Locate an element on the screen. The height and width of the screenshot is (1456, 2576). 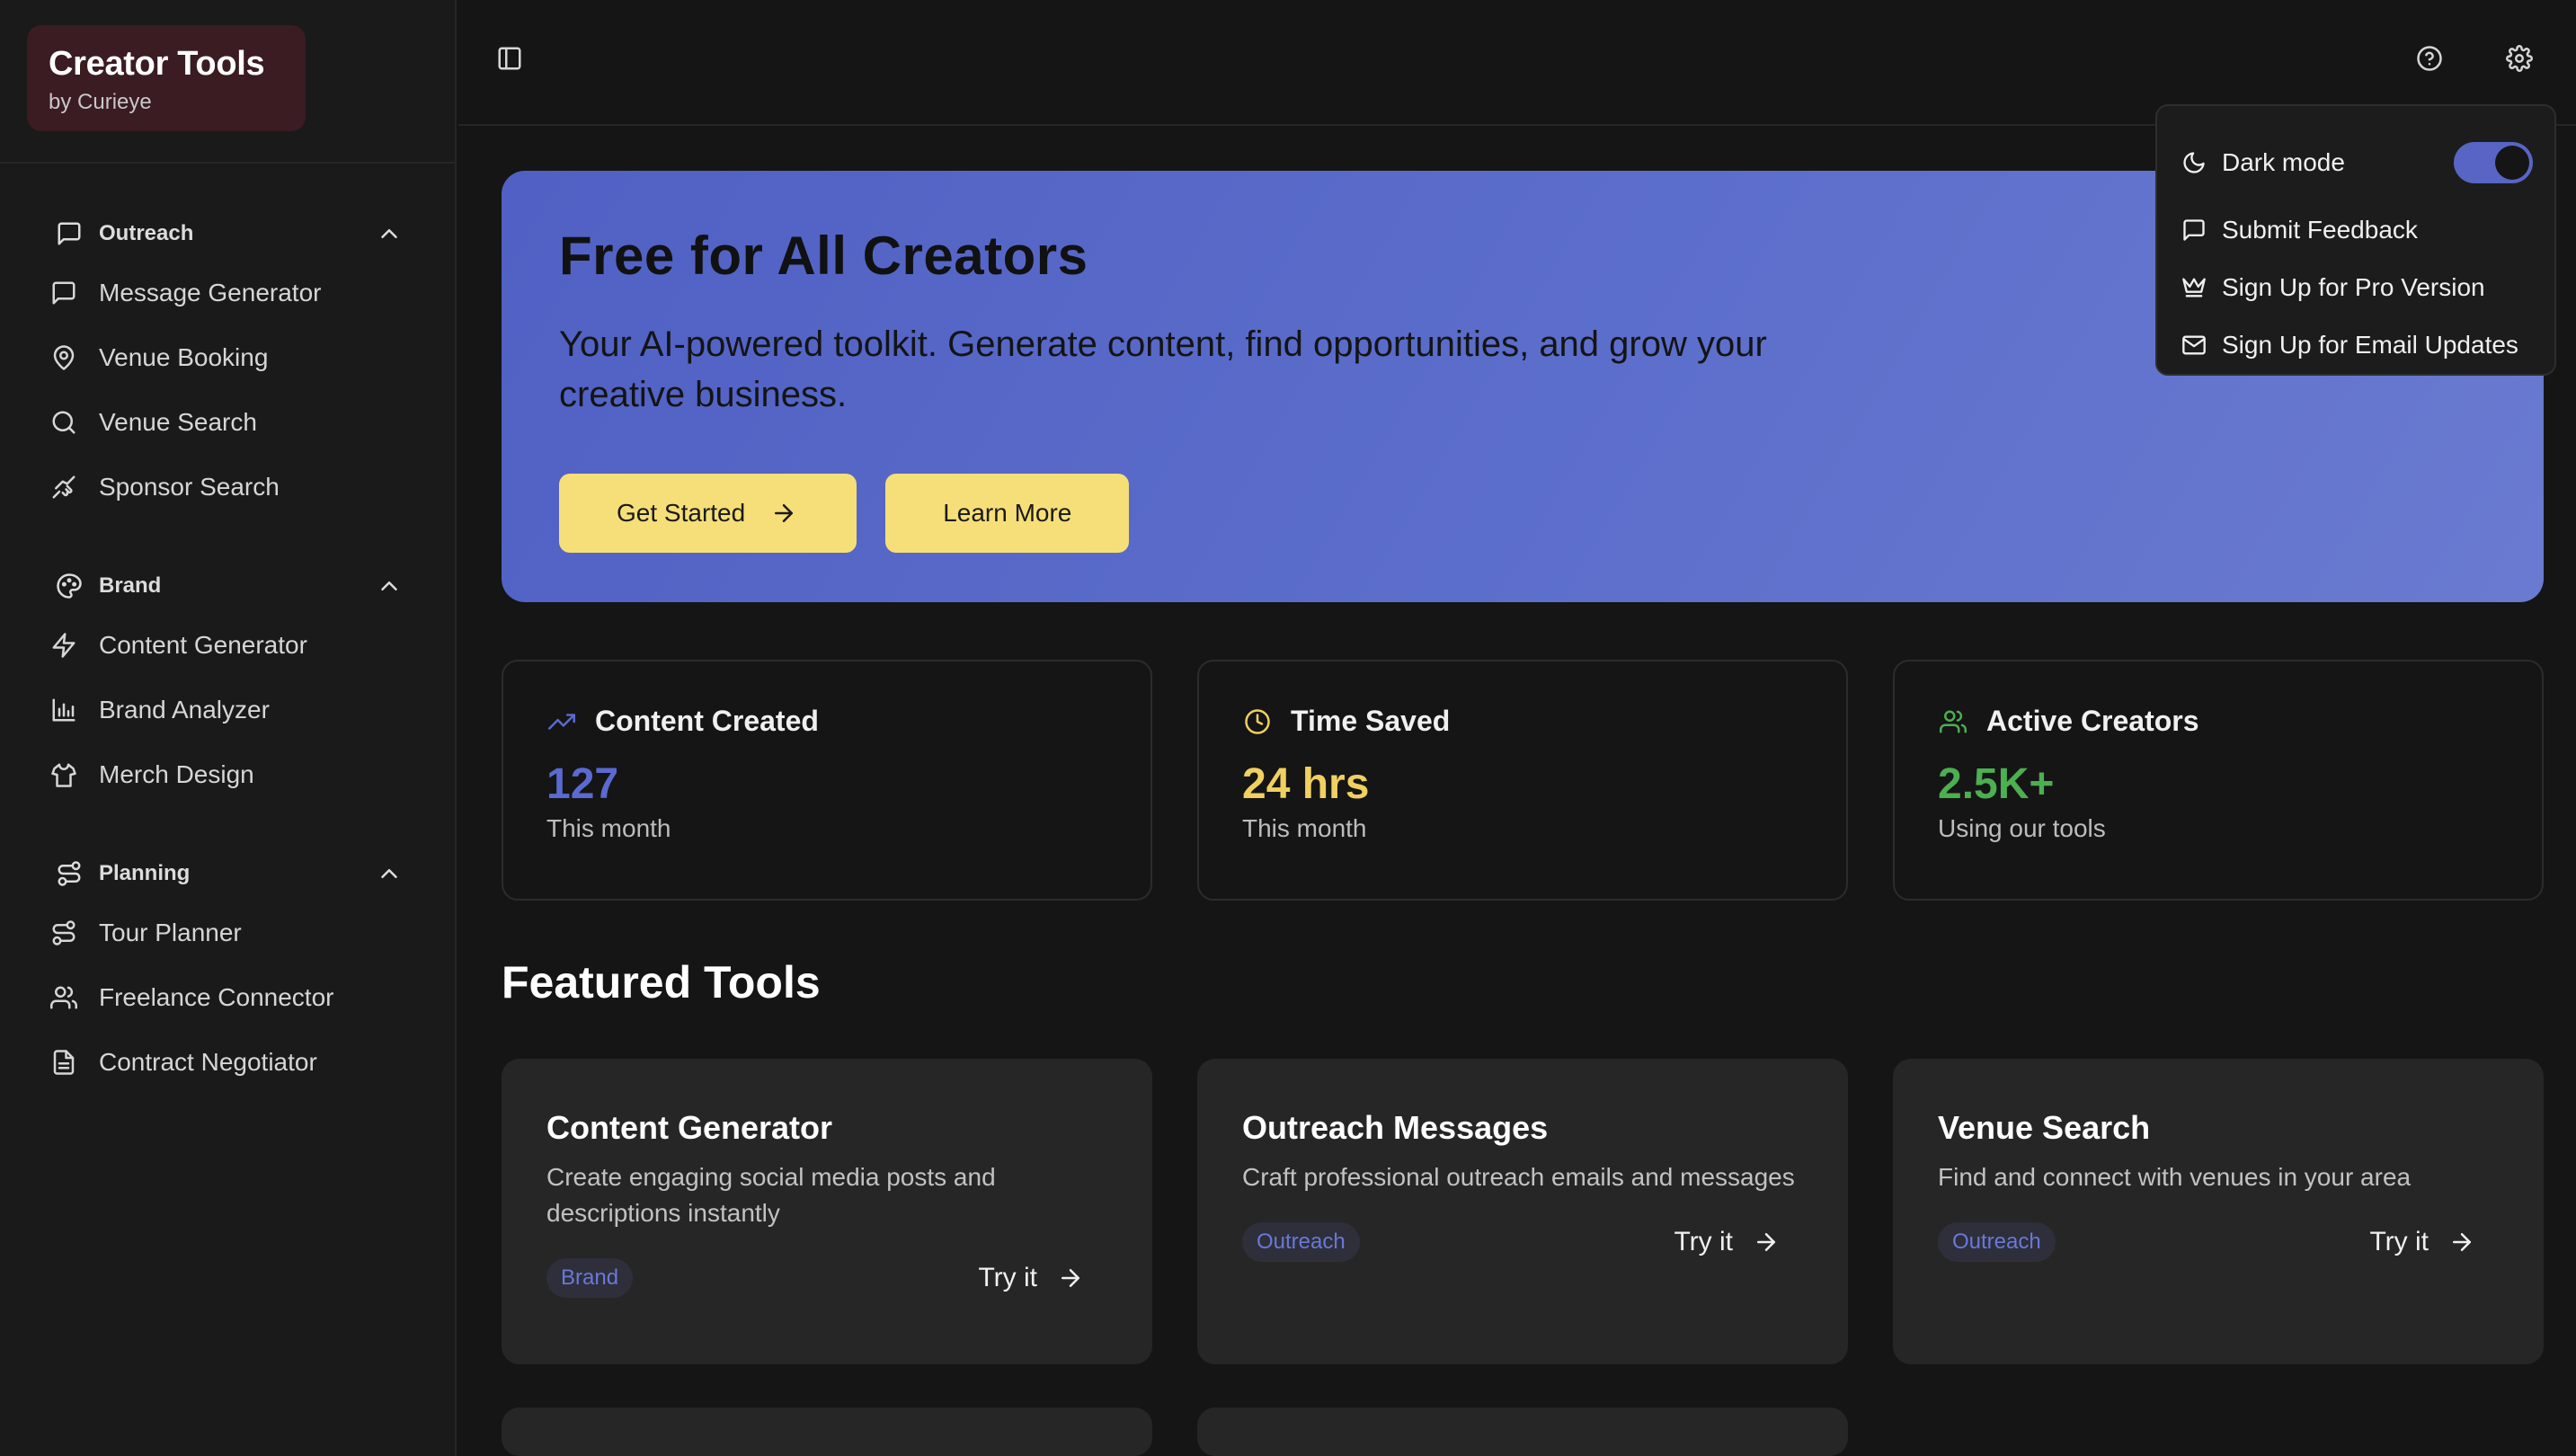
message-square-icon is located at coordinates (64, 293).